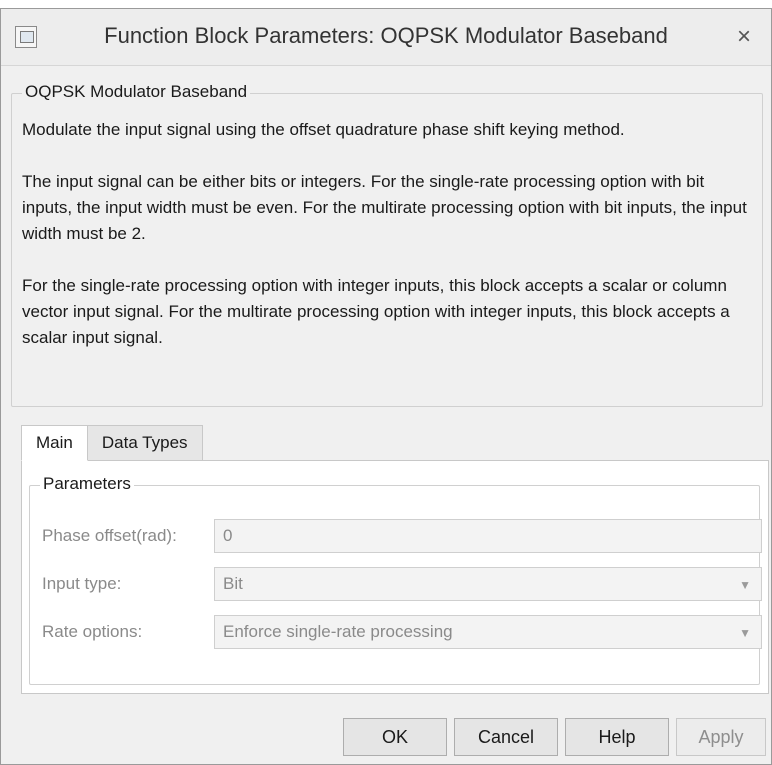 This screenshot has width=772, height=765. I want to click on input-type-value: Bit, so click(233, 583).